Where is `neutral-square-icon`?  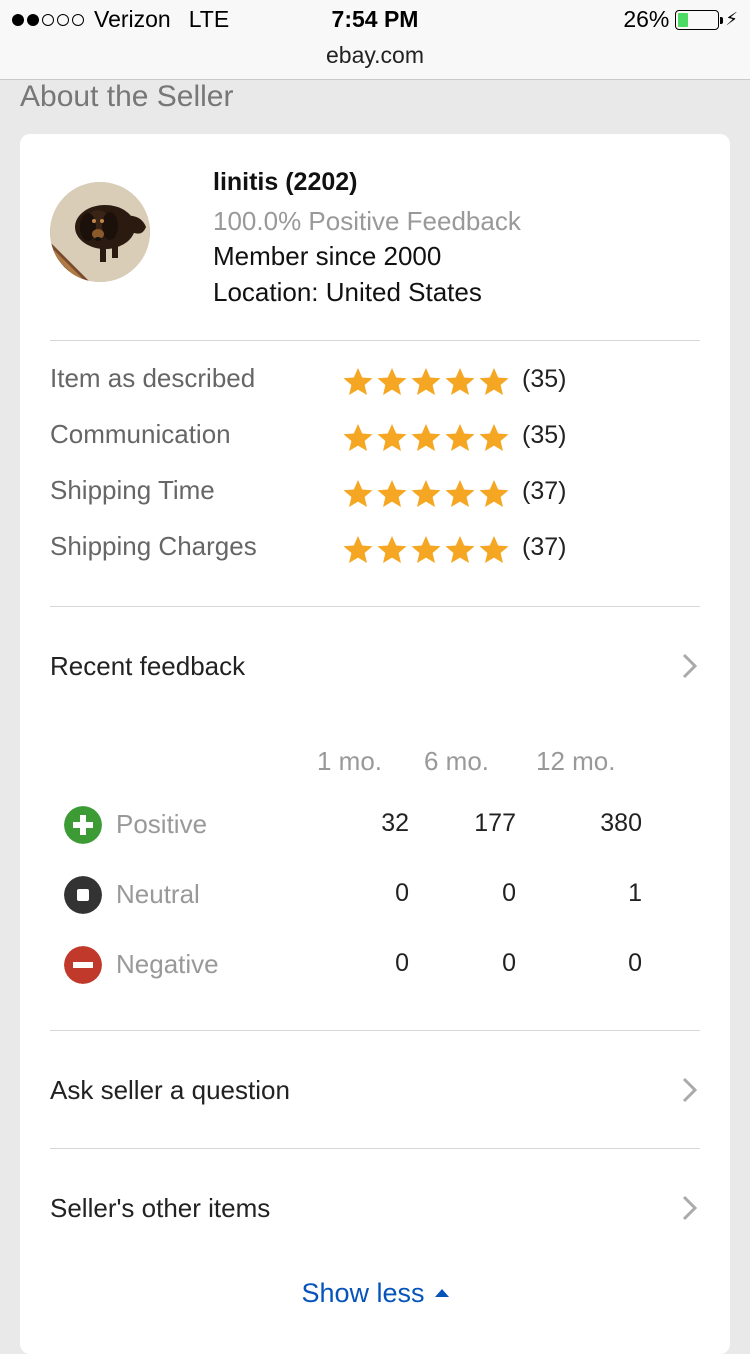 neutral-square-icon is located at coordinates (83, 895).